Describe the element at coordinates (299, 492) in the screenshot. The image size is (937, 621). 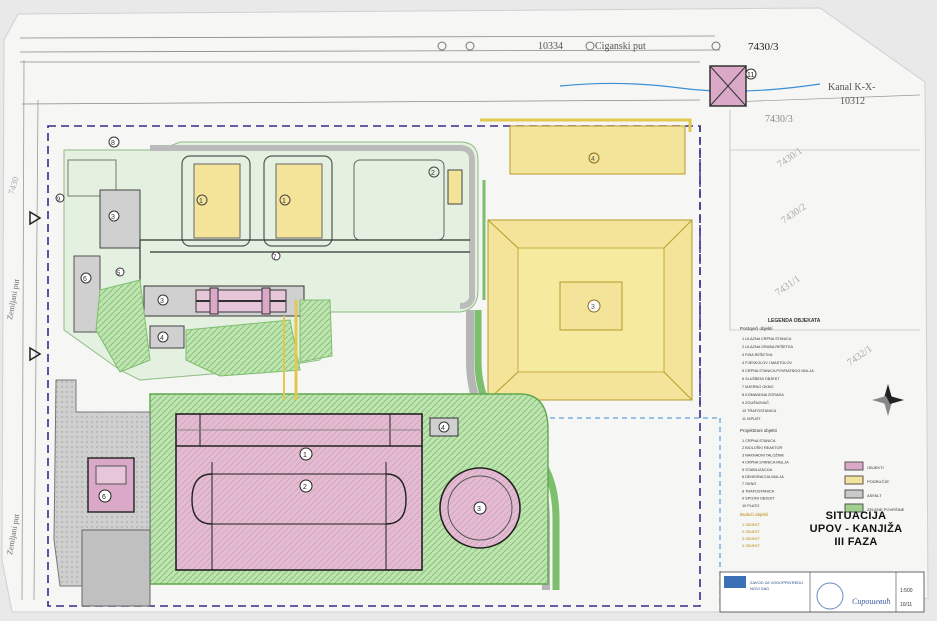
I see `biological-reactor` at that location.